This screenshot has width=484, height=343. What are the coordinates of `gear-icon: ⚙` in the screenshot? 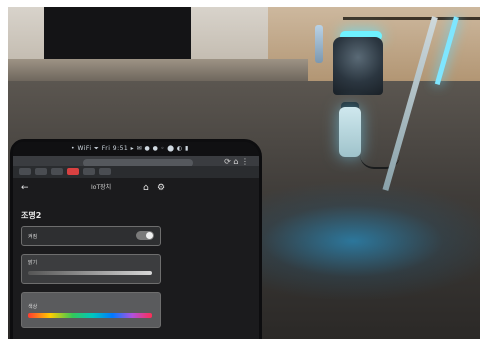 It's located at (161, 188).